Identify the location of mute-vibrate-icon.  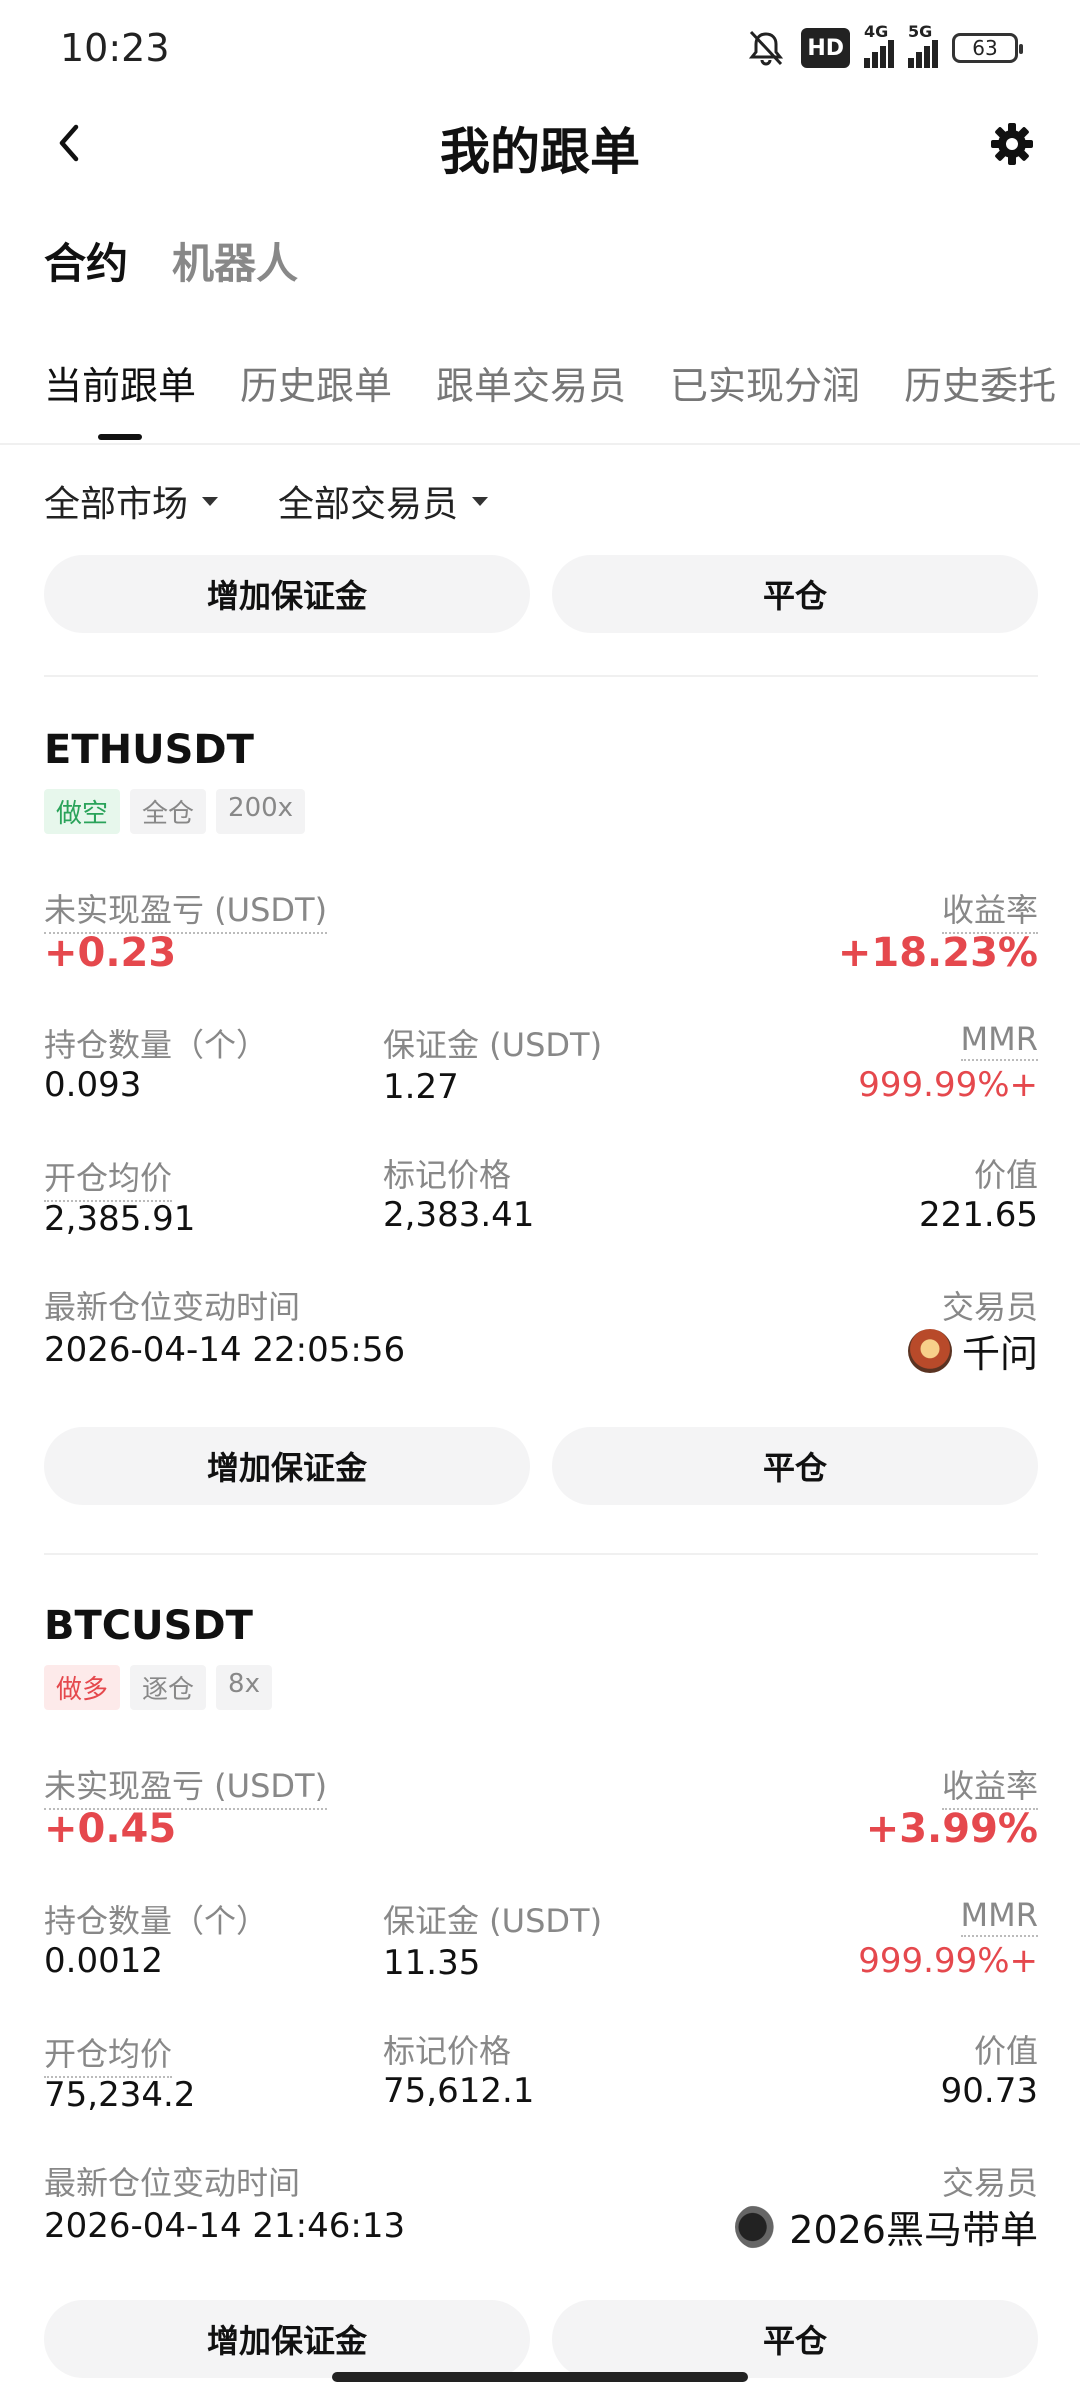
(766, 48).